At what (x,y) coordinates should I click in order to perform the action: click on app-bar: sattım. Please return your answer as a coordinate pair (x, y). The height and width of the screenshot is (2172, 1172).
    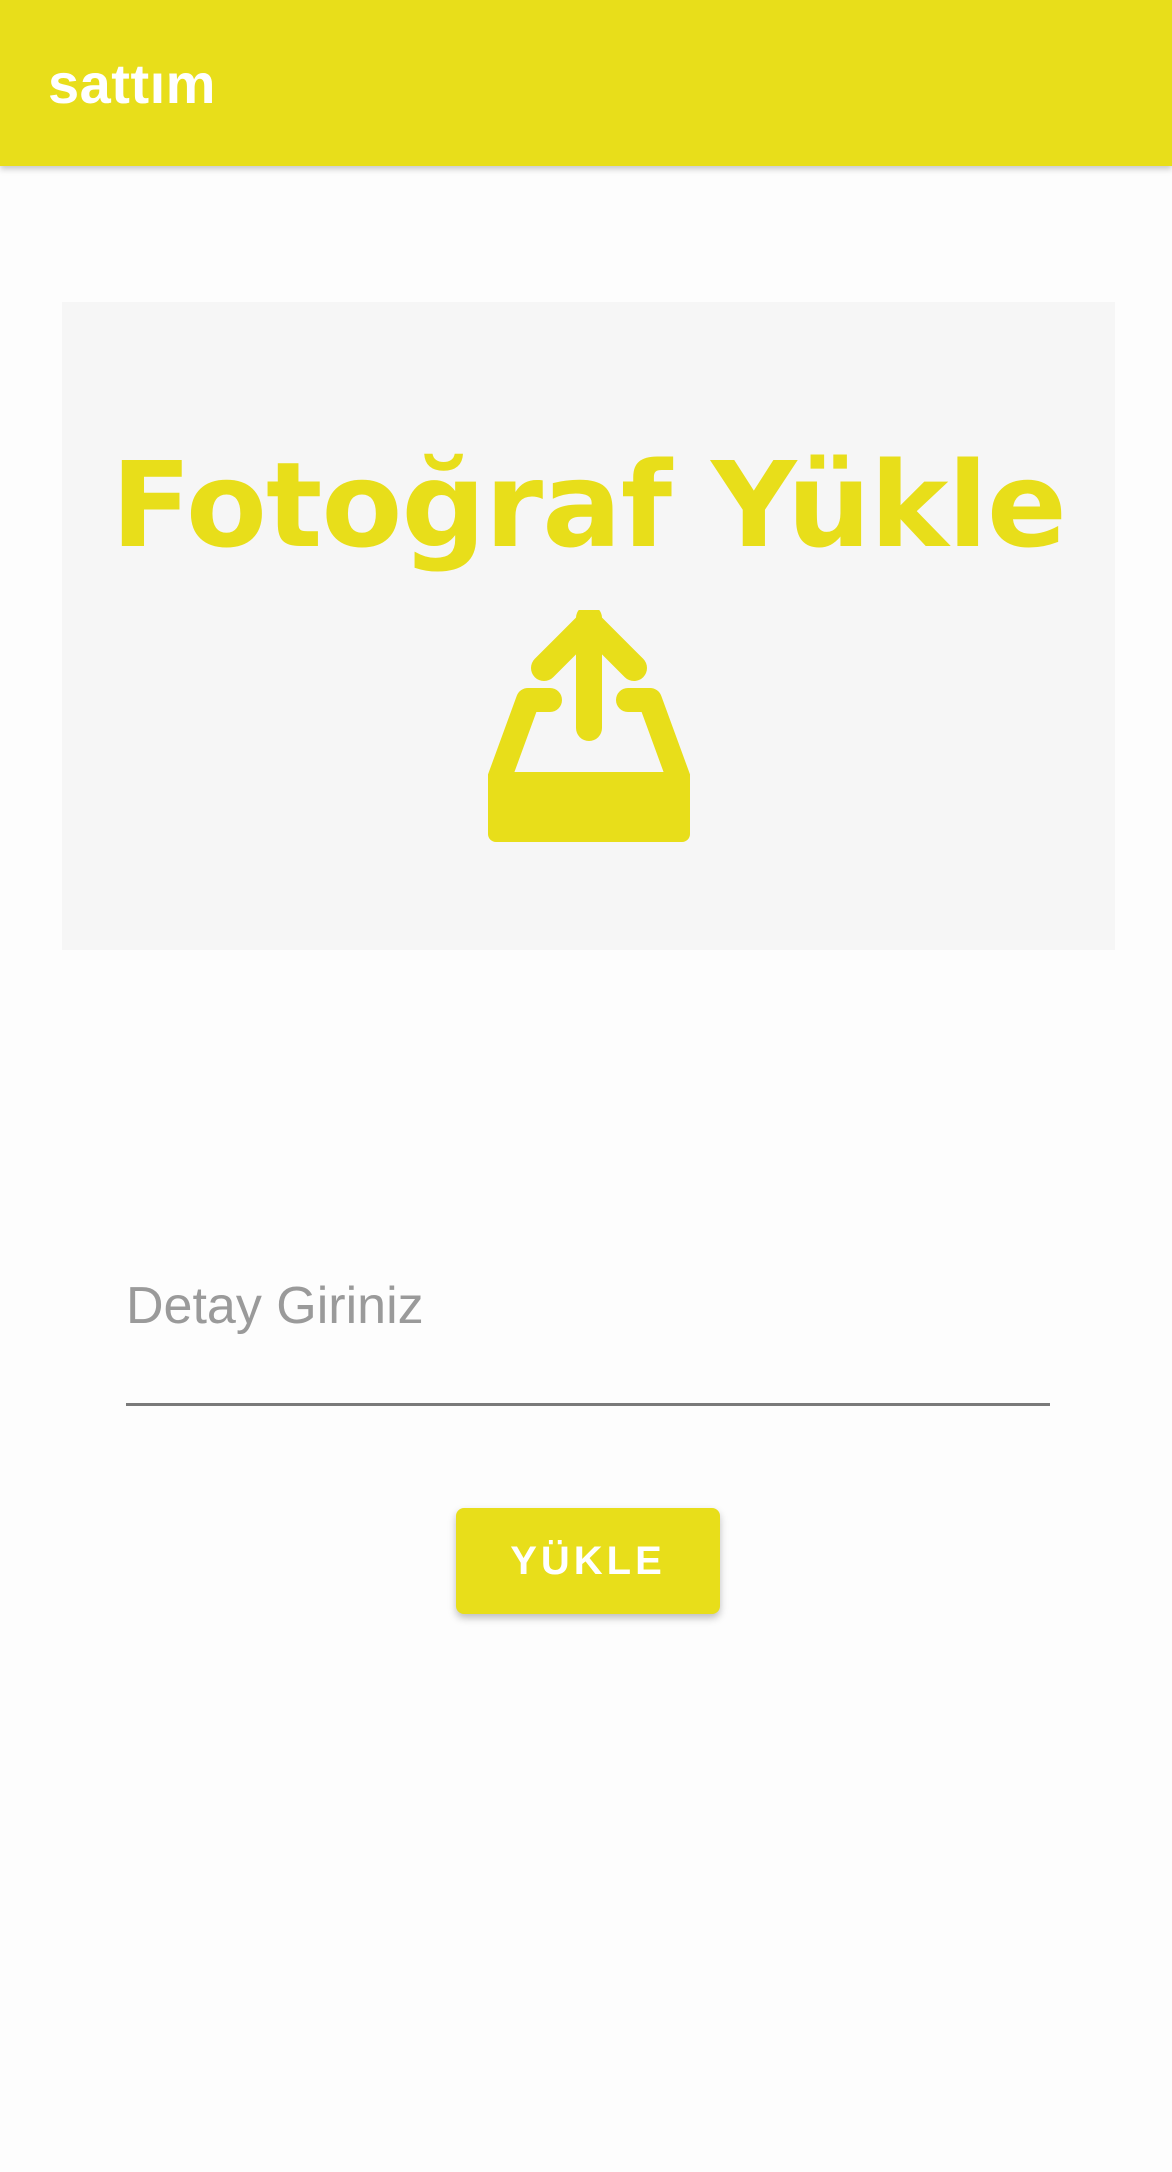
    Looking at the image, I should click on (586, 83).